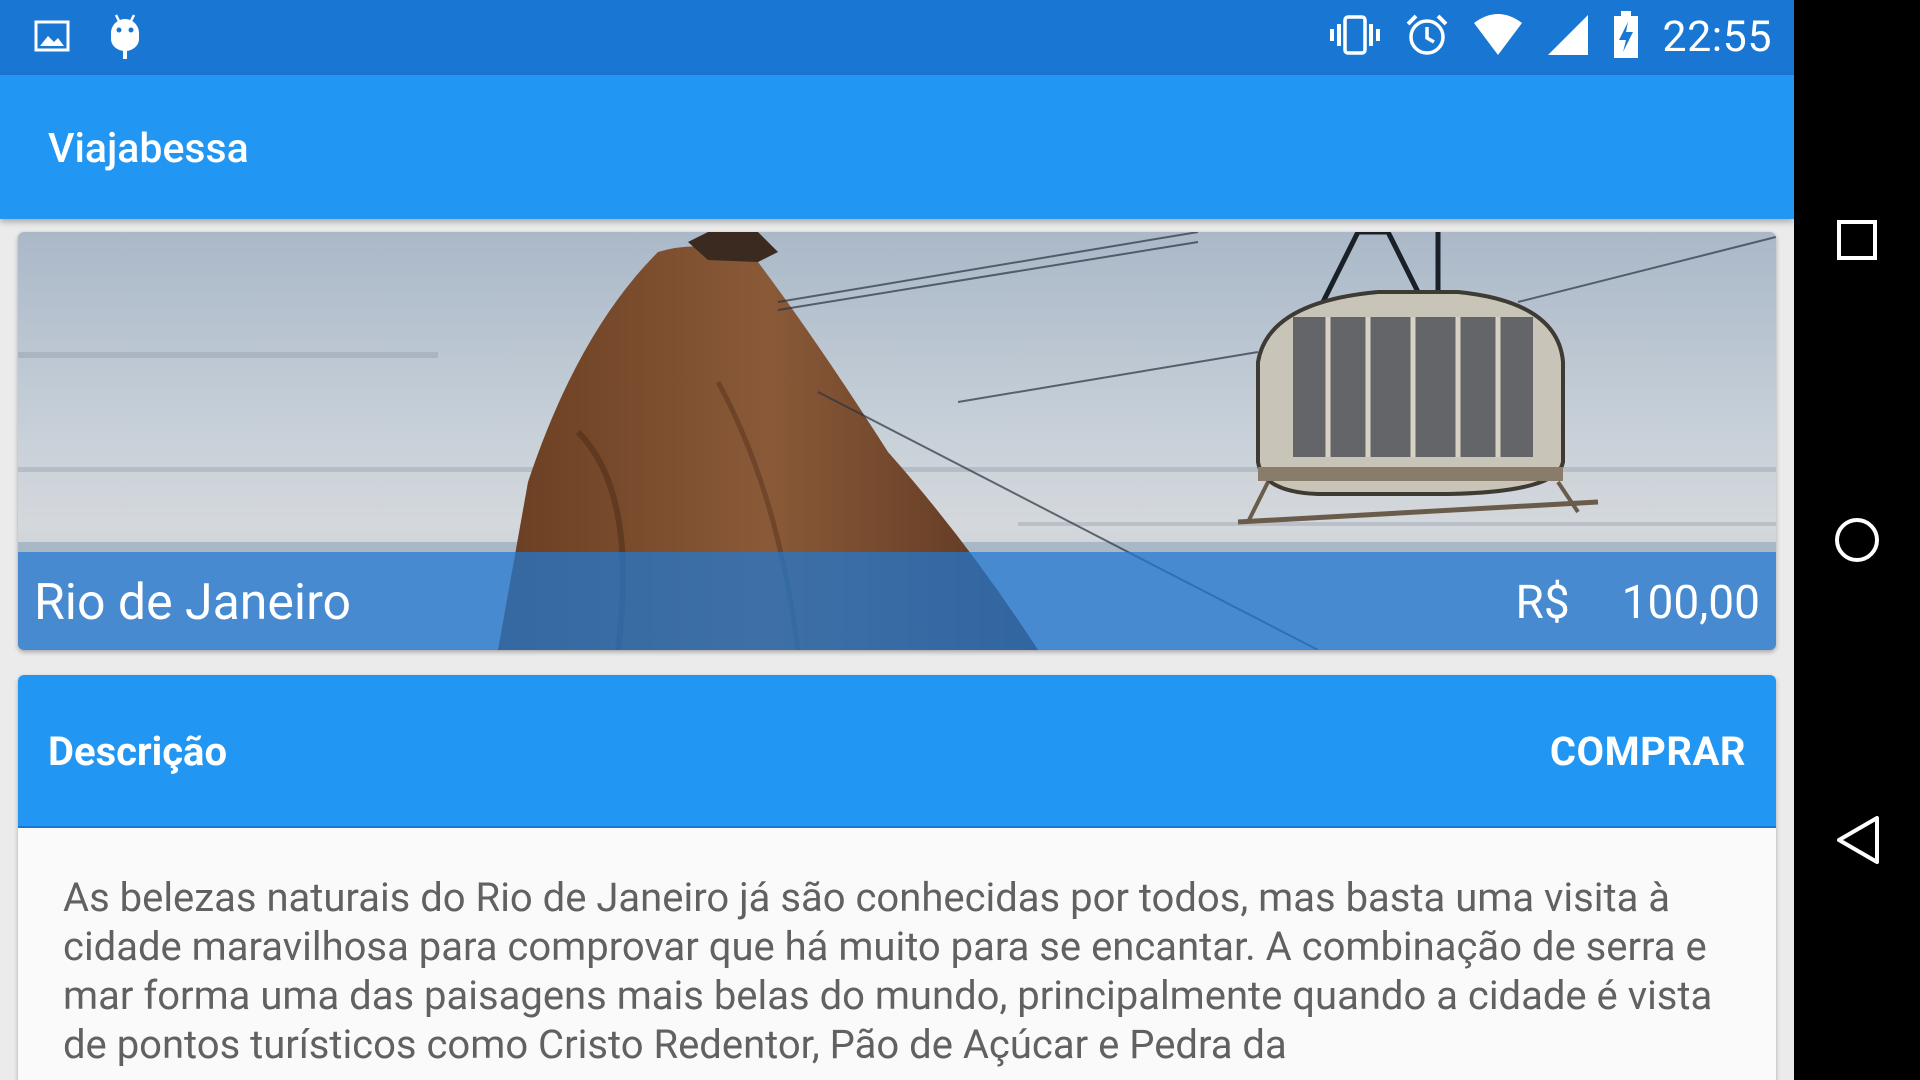 This screenshot has width=1920, height=1080. What do you see at coordinates (148, 149) in the screenshot?
I see `app-title: Viajabessa` at bounding box center [148, 149].